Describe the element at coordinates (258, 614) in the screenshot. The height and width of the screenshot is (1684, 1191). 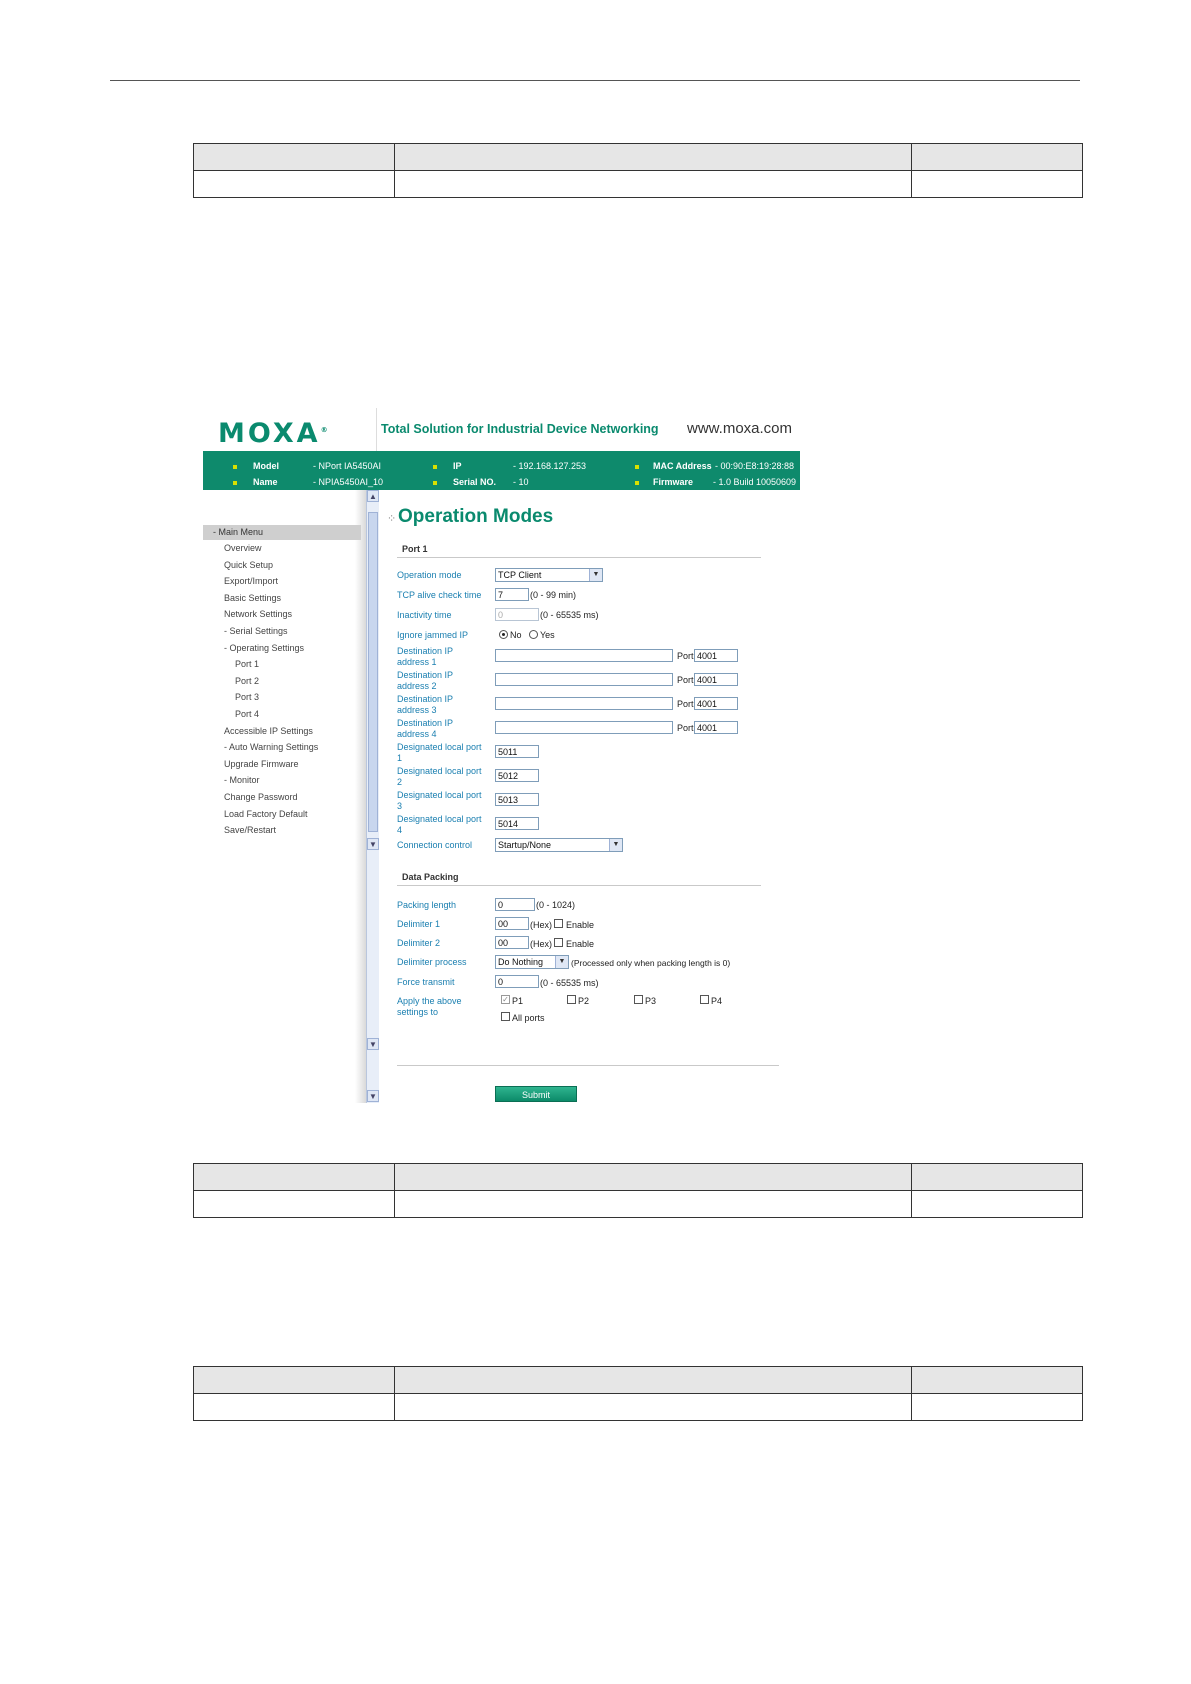
I see `sidebar-item-network-settings: Network Settings` at that location.